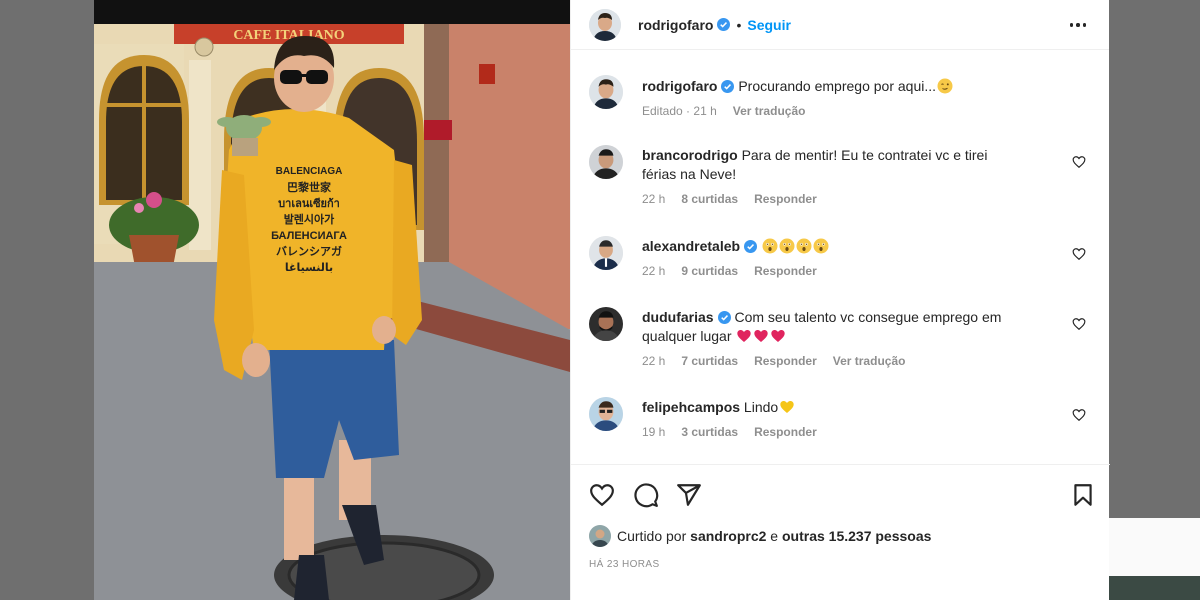 This screenshot has height=600, width=1200. What do you see at coordinates (774, 536) in the screenshot?
I see `liked-by-conj: e` at bounding box center [774, 536].